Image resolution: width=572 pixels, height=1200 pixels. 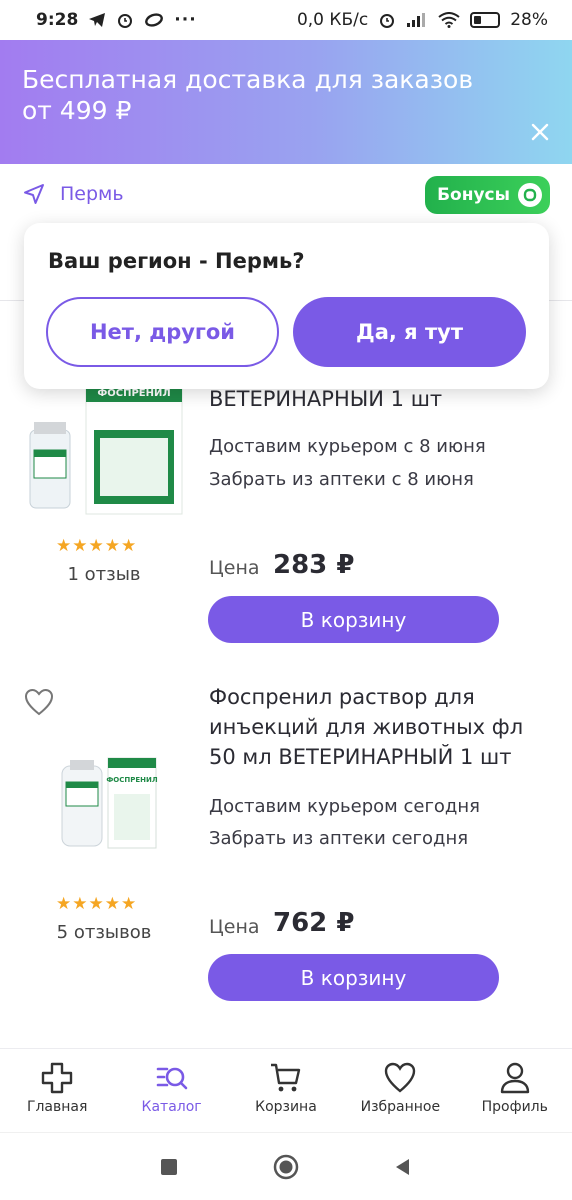 I want to click on alarm-icon, so click(x=125, y=21).